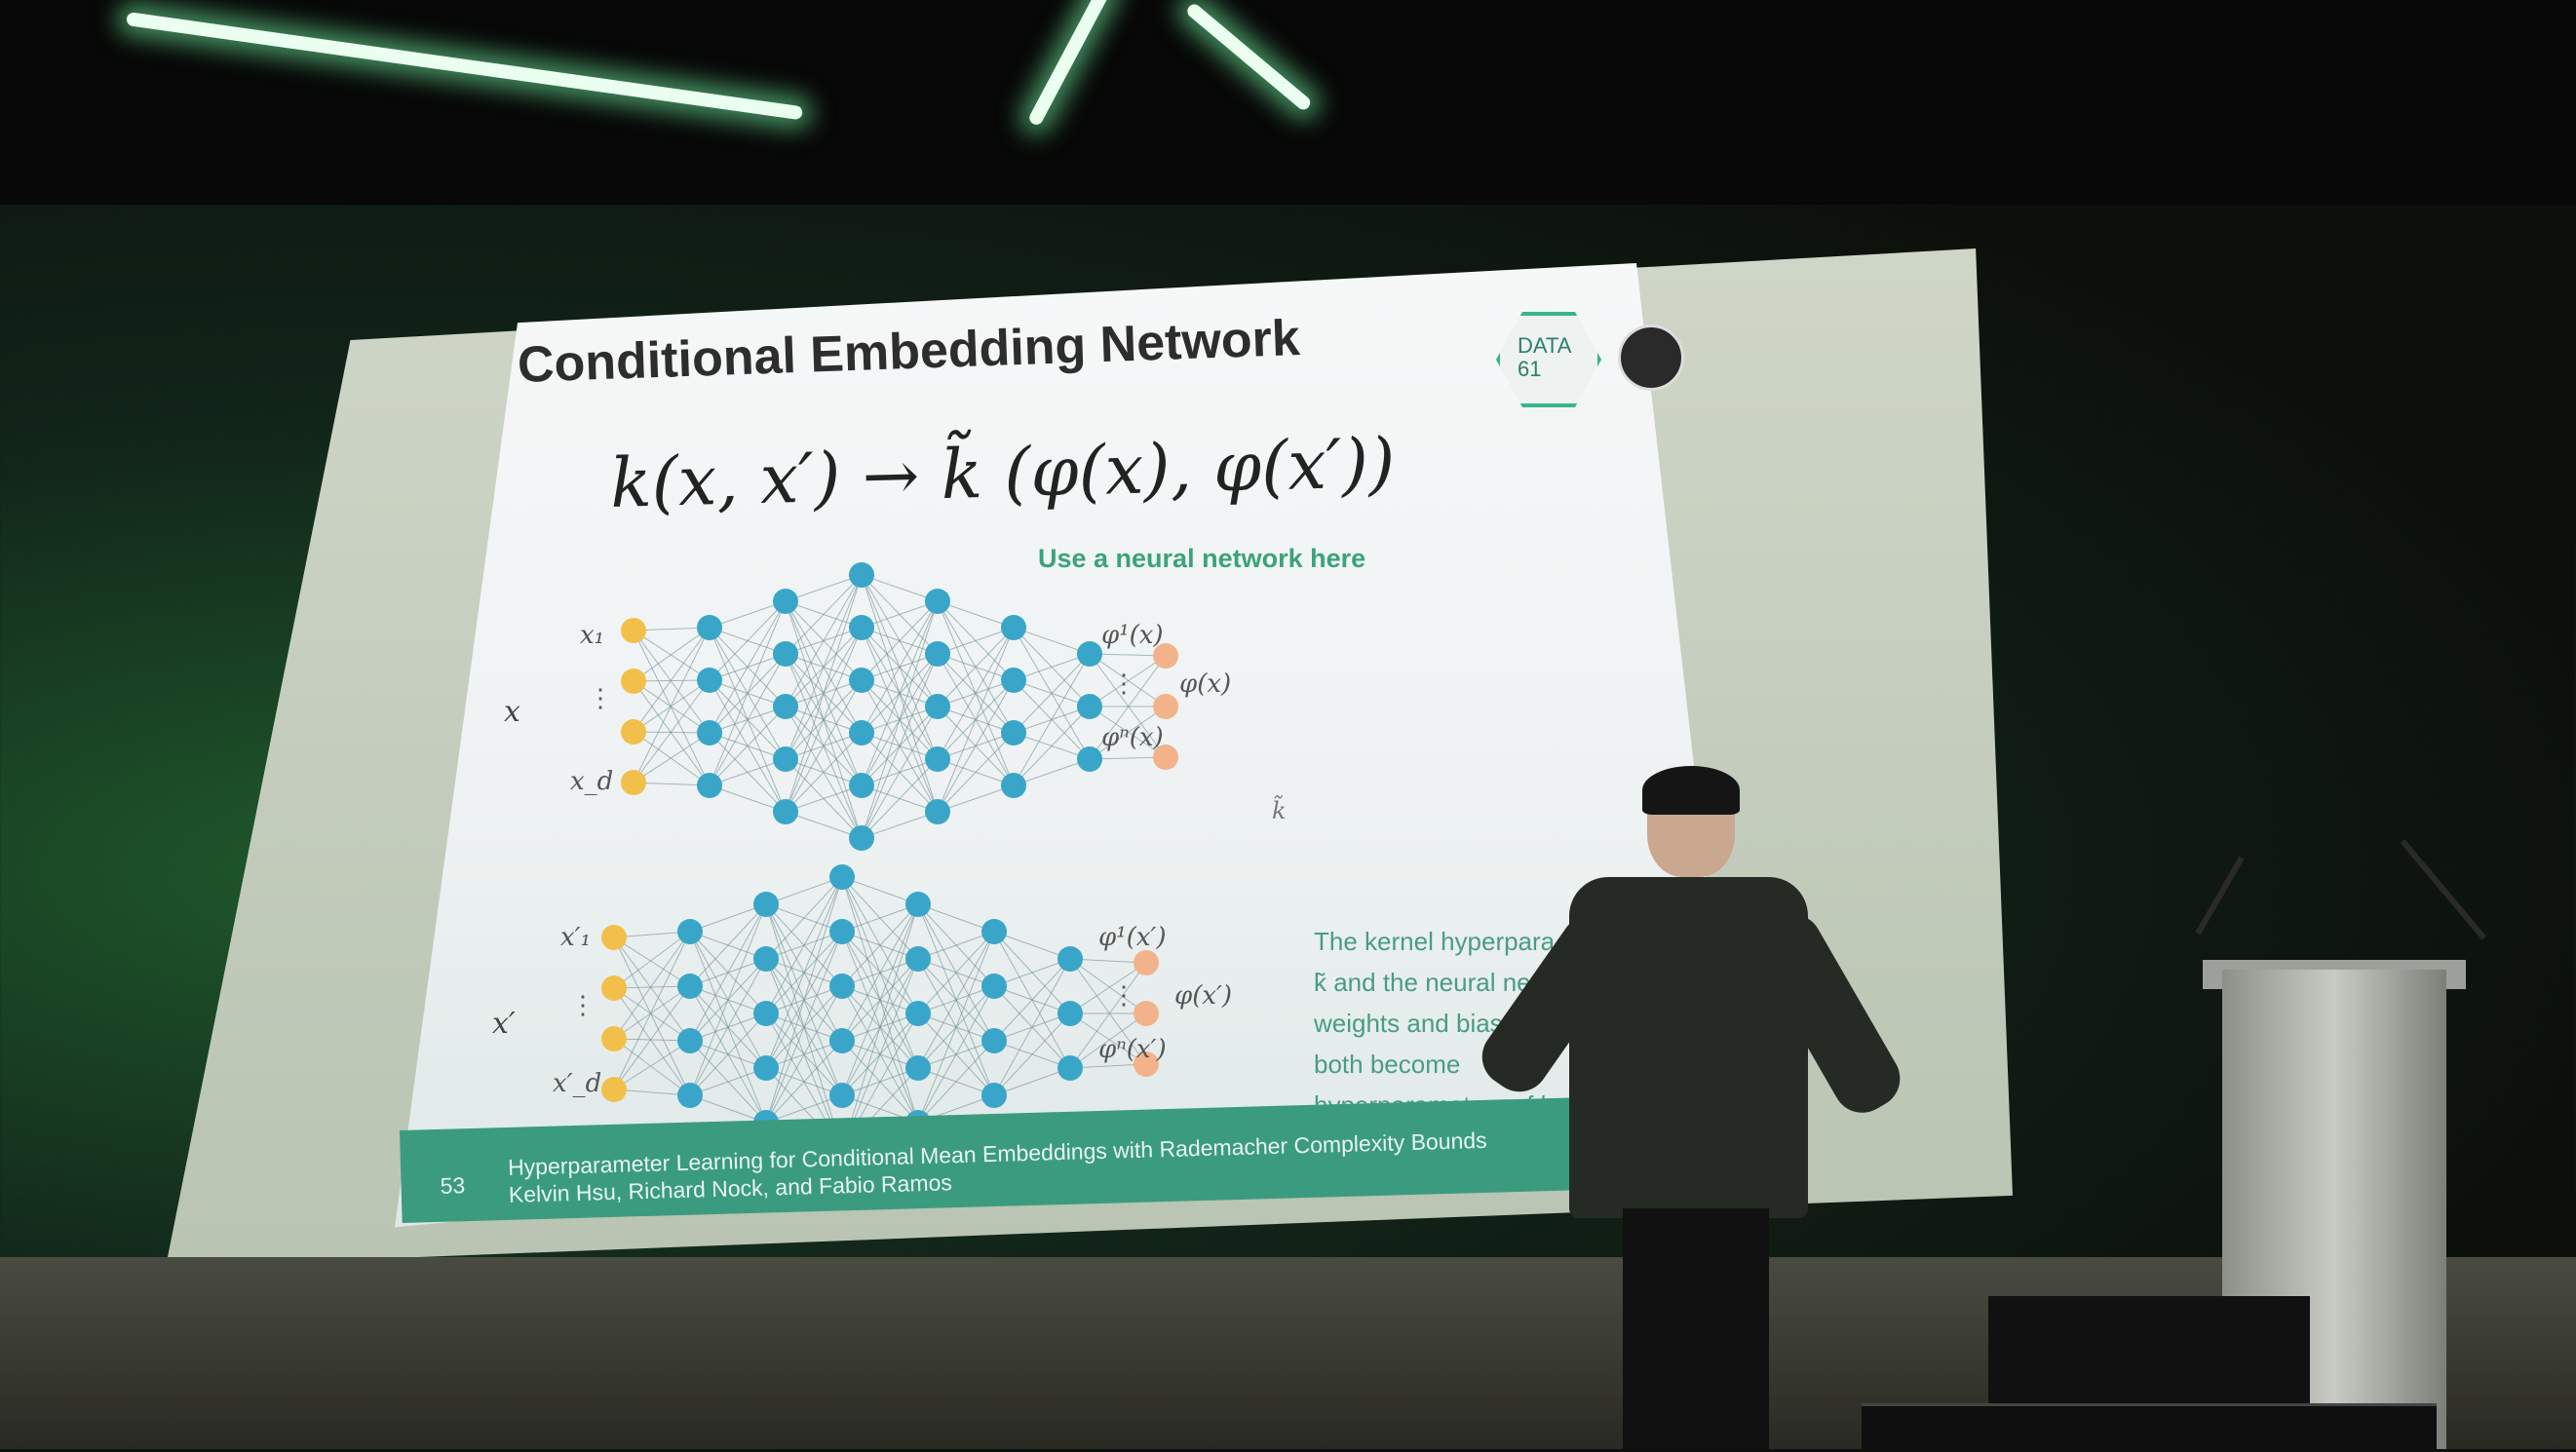 The width and height of the screenshot is (2576, 1452). What do you see at coordinates (591, 782) in the screenshot?
I see `top-input-label-3: x_d` at bounding box center [591, 782].